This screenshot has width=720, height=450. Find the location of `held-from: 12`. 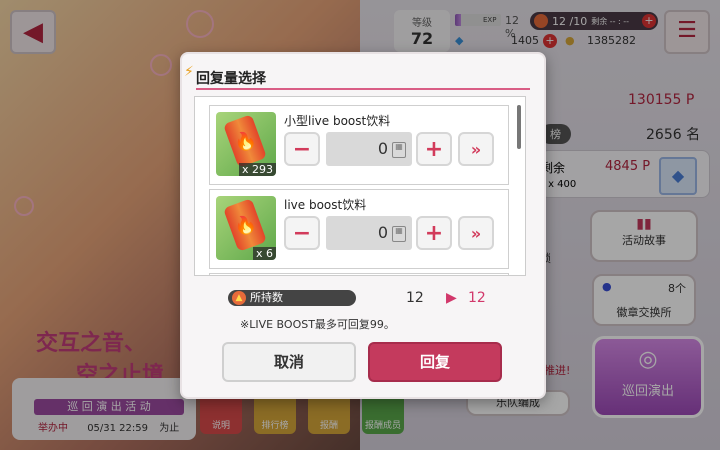

held-from: 12 is located at coordinates (415, 298).